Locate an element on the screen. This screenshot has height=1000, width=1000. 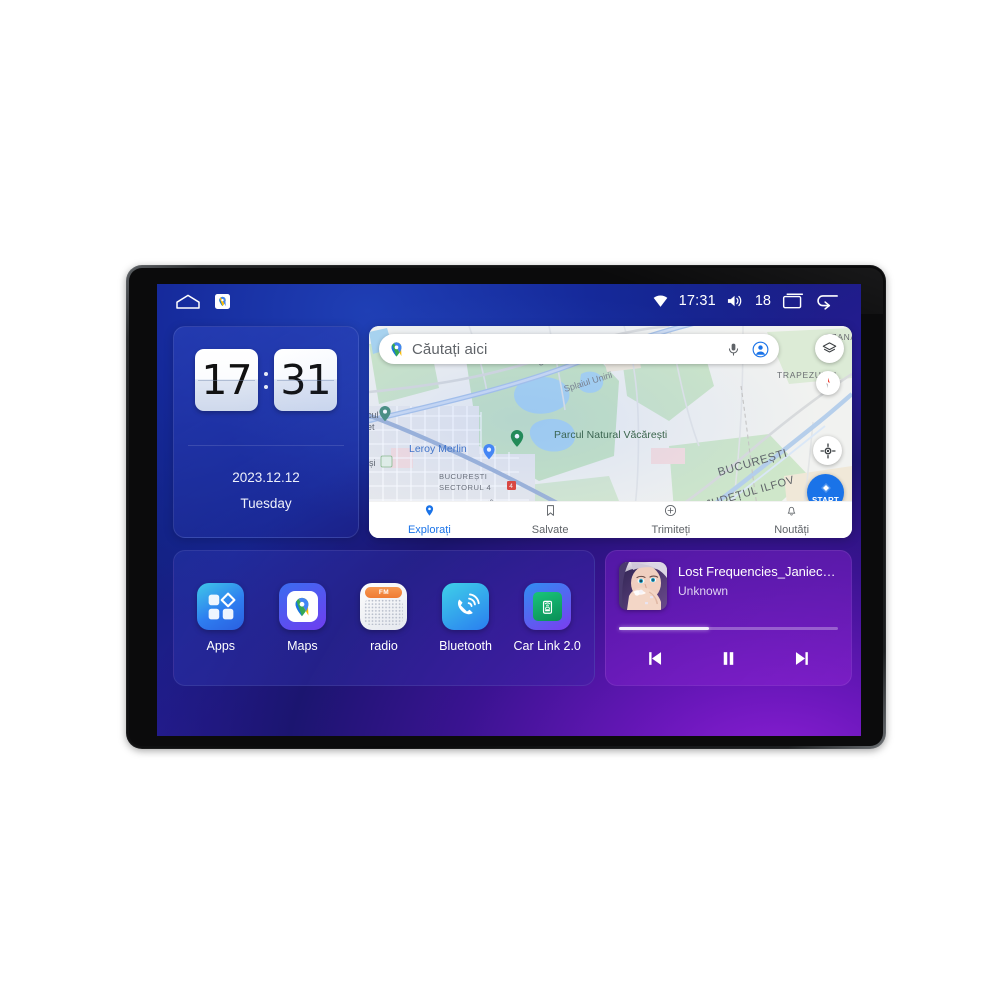
svg-text: Parcul Natural Văcărești is located at coordinates (610, 435).